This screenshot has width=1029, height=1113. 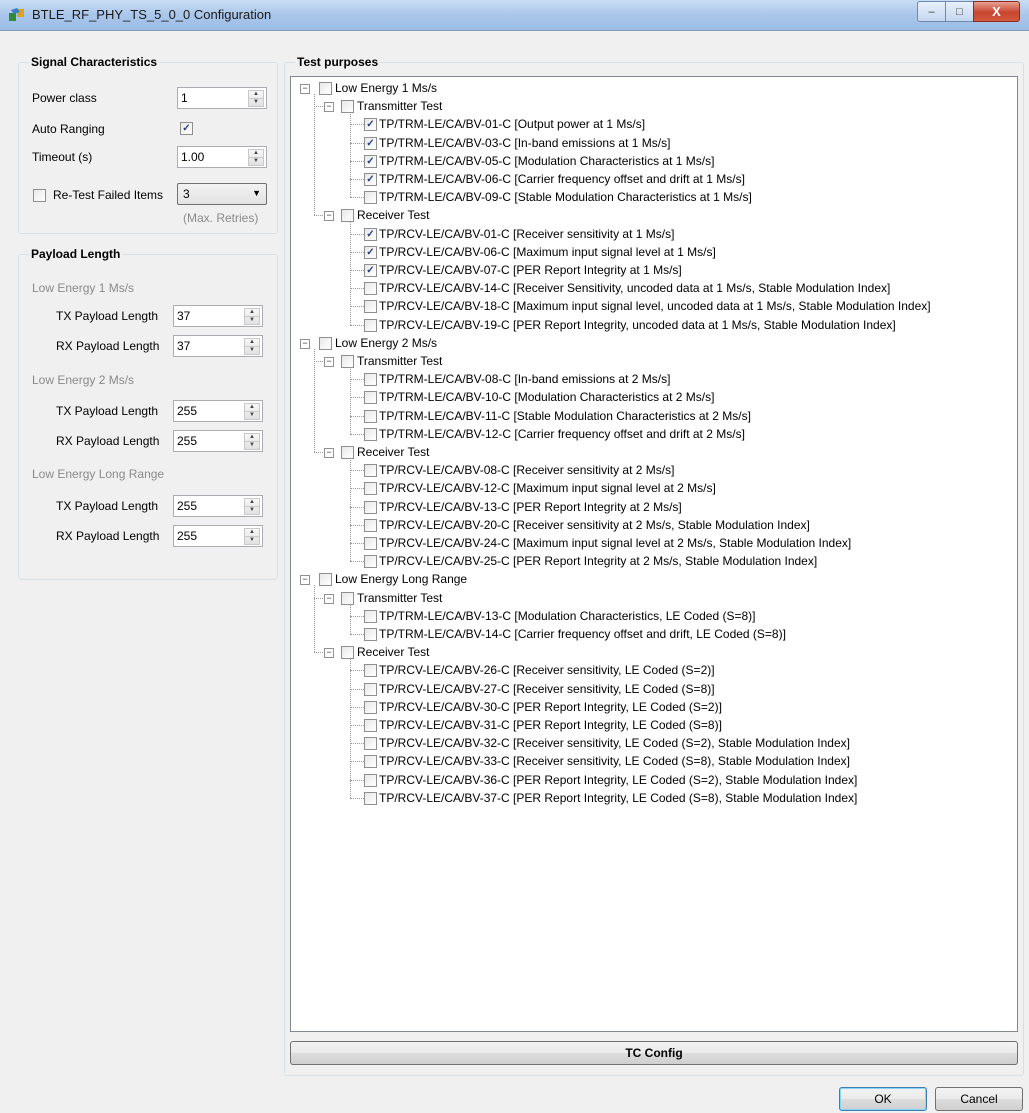 What do you see at coordinates (39, 195) in the screenshot?
I see `retest-checkbox` at bounding box center [39, 195].